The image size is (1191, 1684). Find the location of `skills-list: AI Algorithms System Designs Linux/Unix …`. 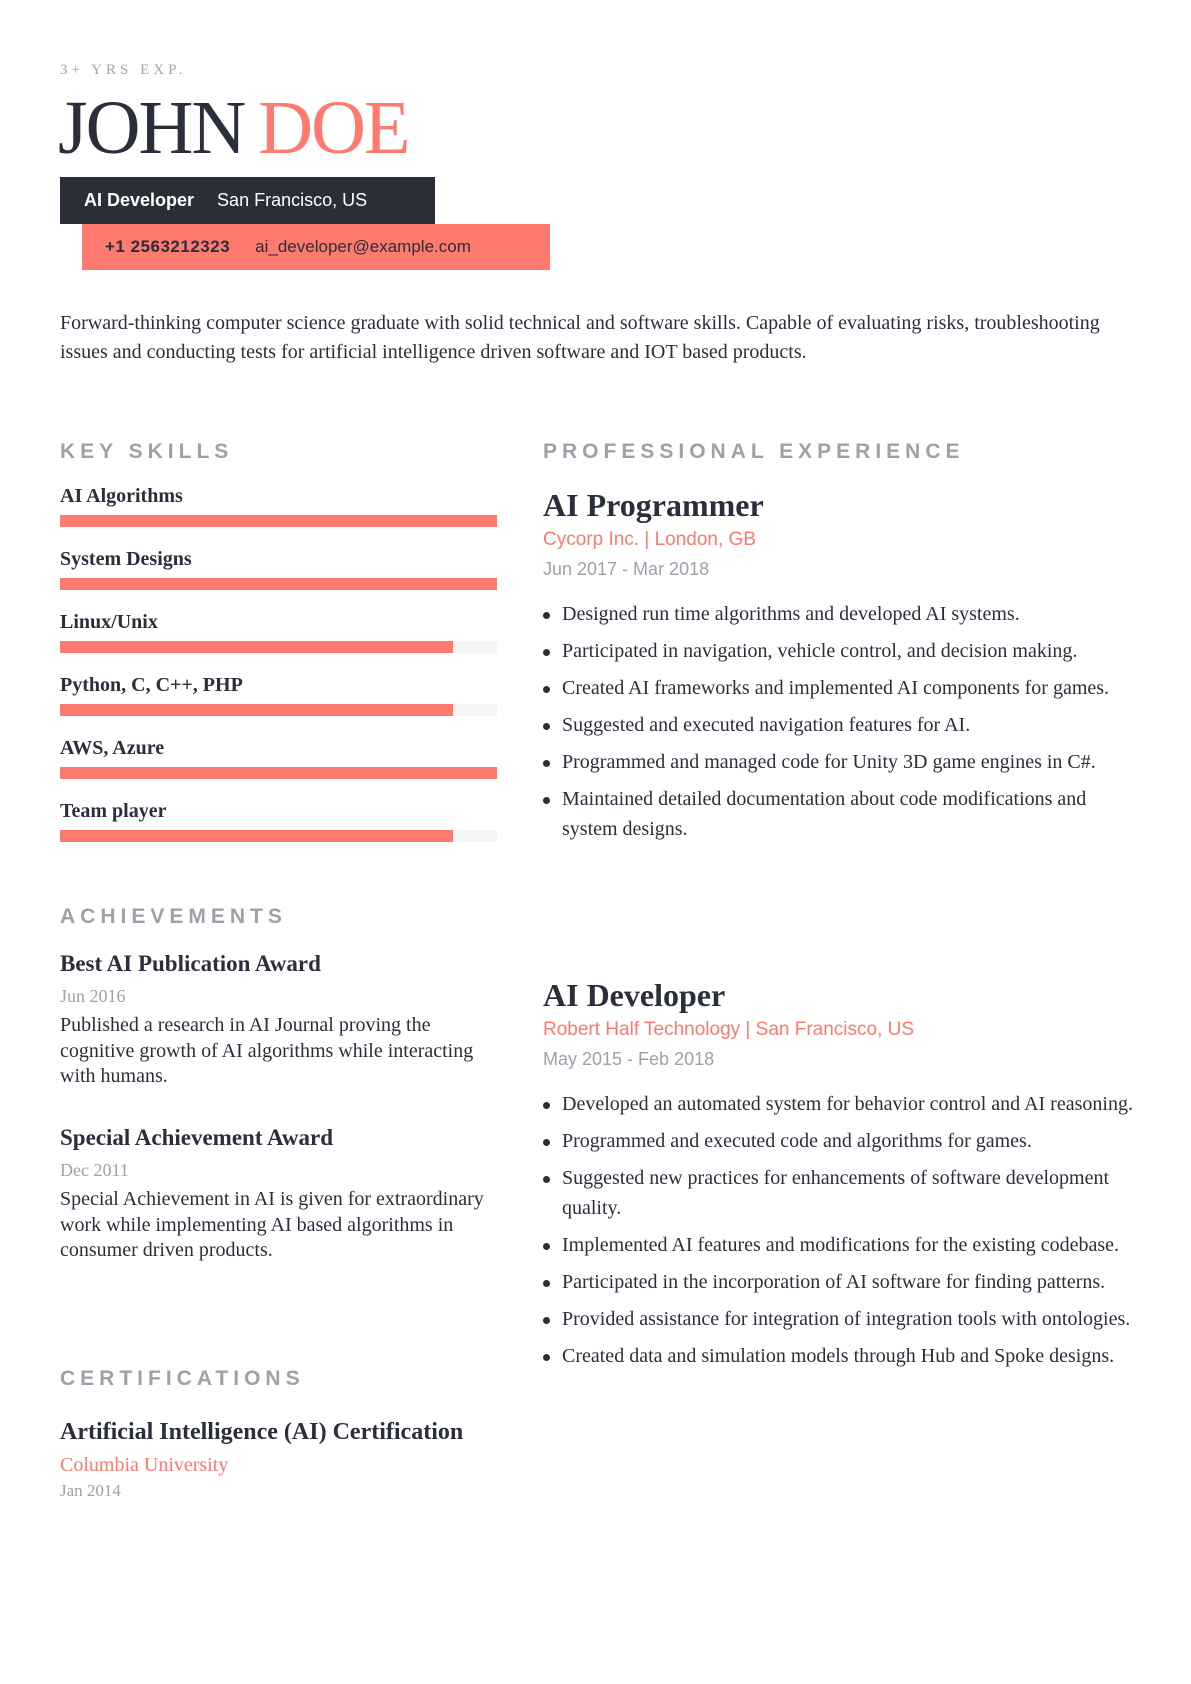

skills-list: AI Algorithms System Designs Linux/Unix … is located at coordinates (278, 673).